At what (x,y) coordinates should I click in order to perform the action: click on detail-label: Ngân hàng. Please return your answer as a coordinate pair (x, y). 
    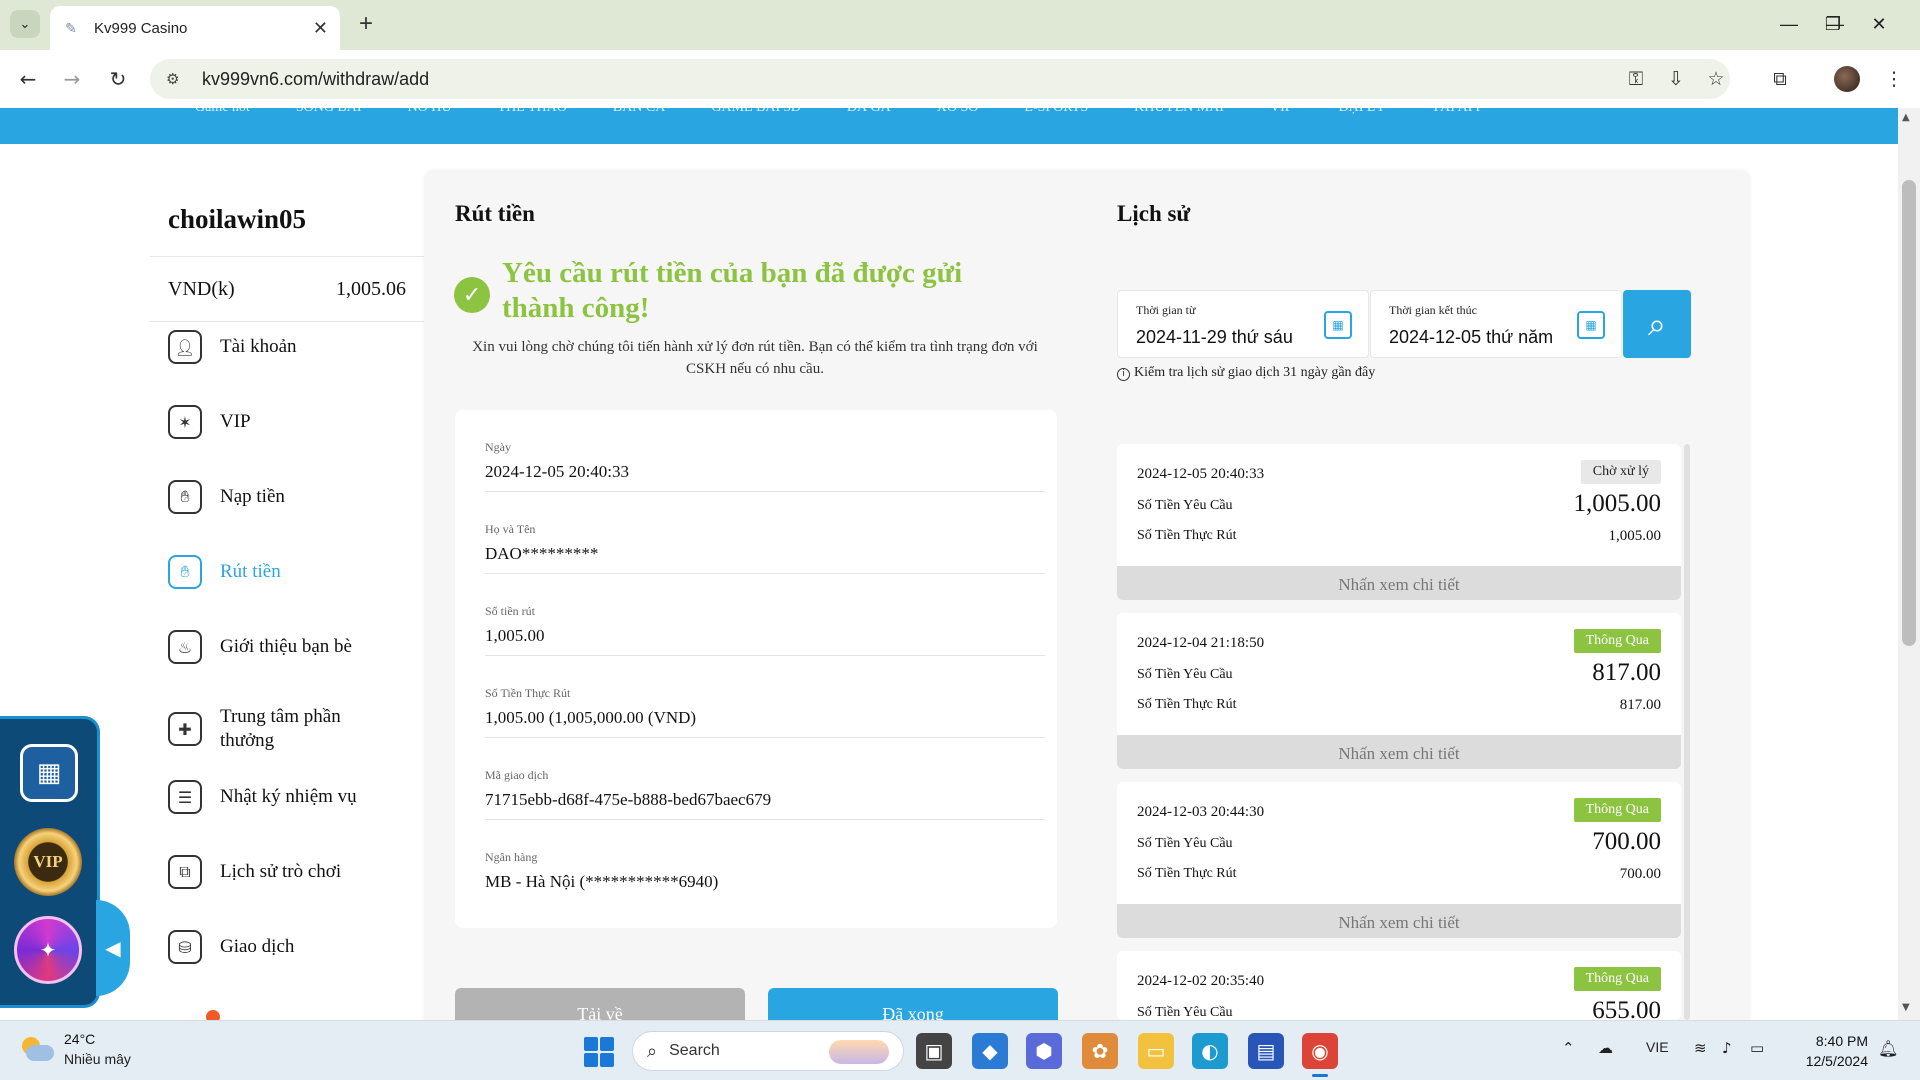
    Looking at the image, I should click on (511, 857).